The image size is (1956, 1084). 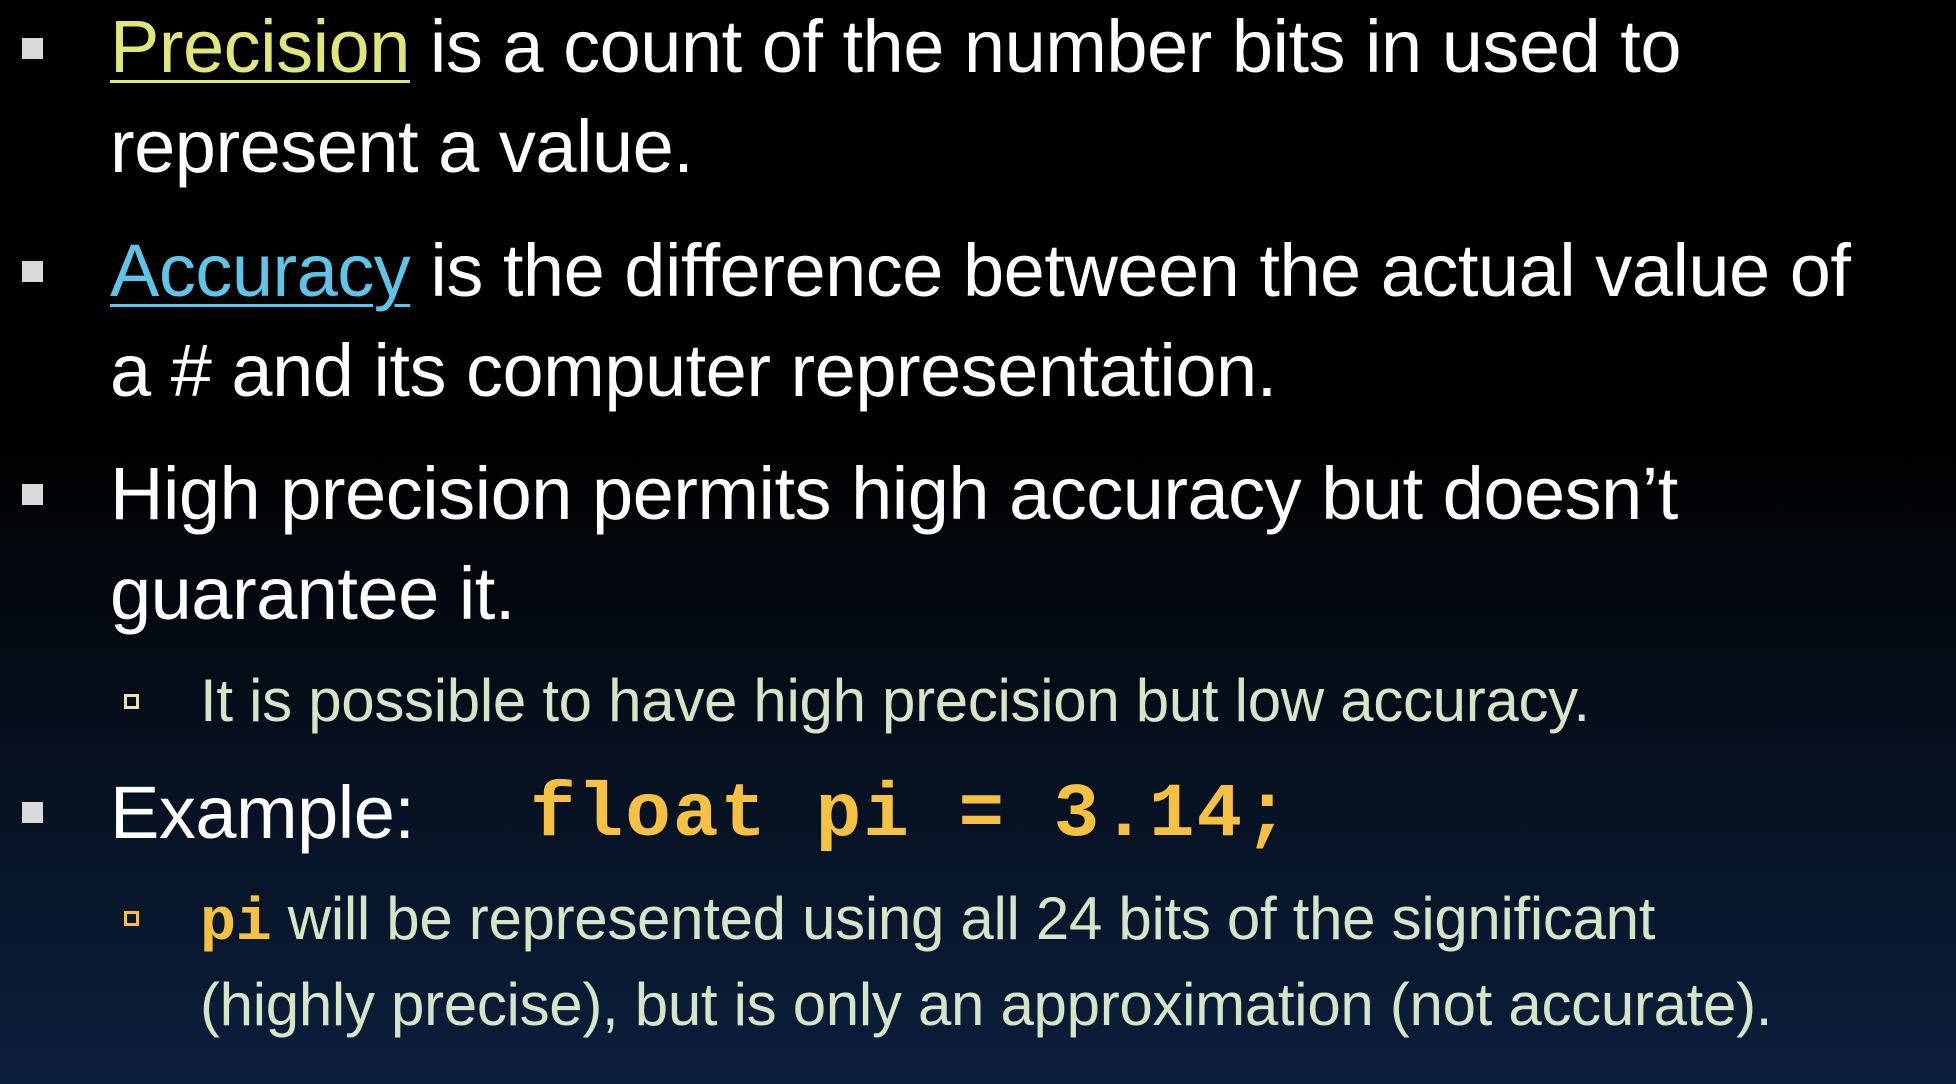 I want to click on bullet-2-line-2: a # and its computer representation., so click(x=693, y=370).